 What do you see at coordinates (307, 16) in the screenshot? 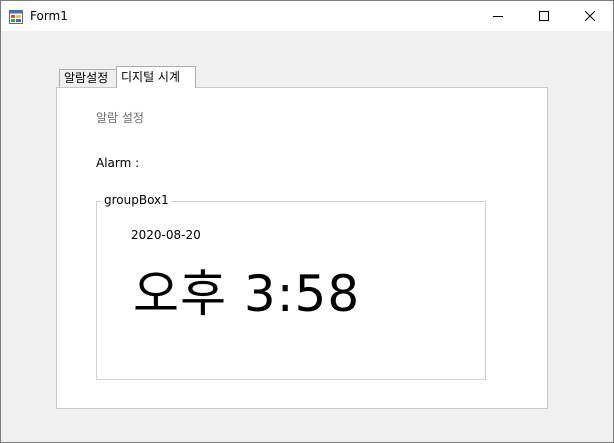
I see `title-bar: Form1` at bounding box center [307, 16].